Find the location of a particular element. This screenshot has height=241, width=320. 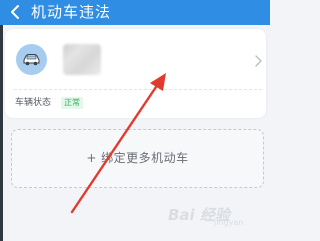

bind-more-vehicles-label: + 绑定更多机动车 is located at coordinates (137, 158).